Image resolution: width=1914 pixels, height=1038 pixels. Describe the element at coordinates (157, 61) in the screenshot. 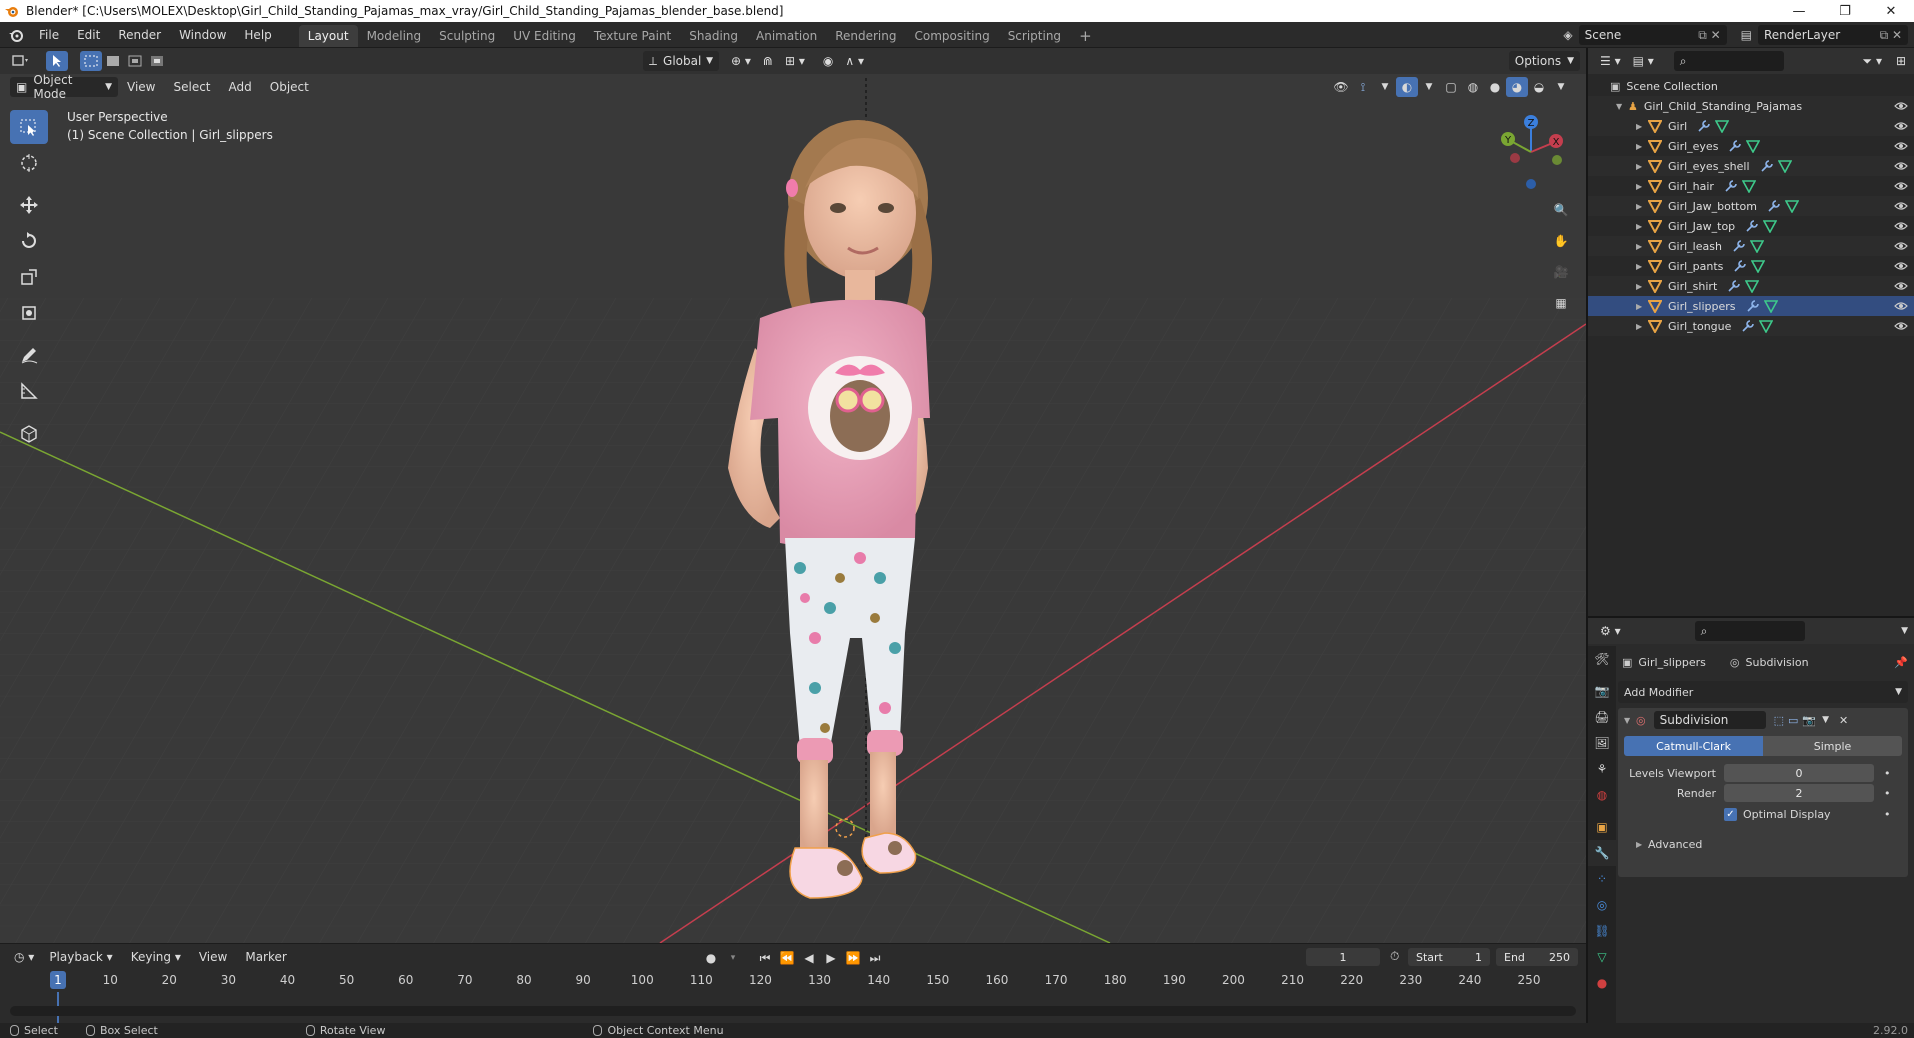

I see `selection-invert-icon` at that location.